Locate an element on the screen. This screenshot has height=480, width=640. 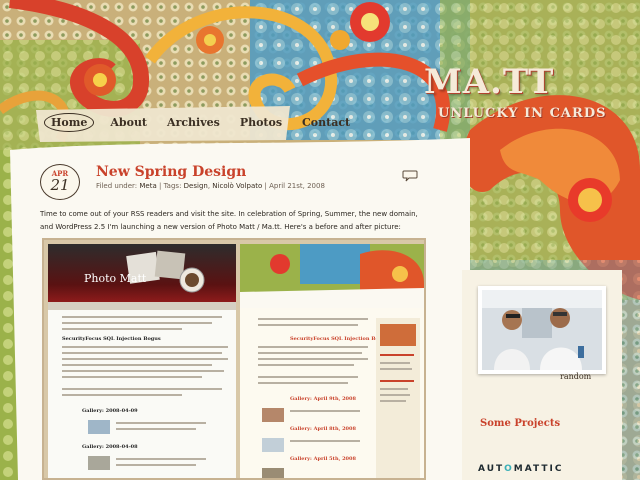
main-nav: Home About Archives Photos Contact is located at coordinates (193, 122).